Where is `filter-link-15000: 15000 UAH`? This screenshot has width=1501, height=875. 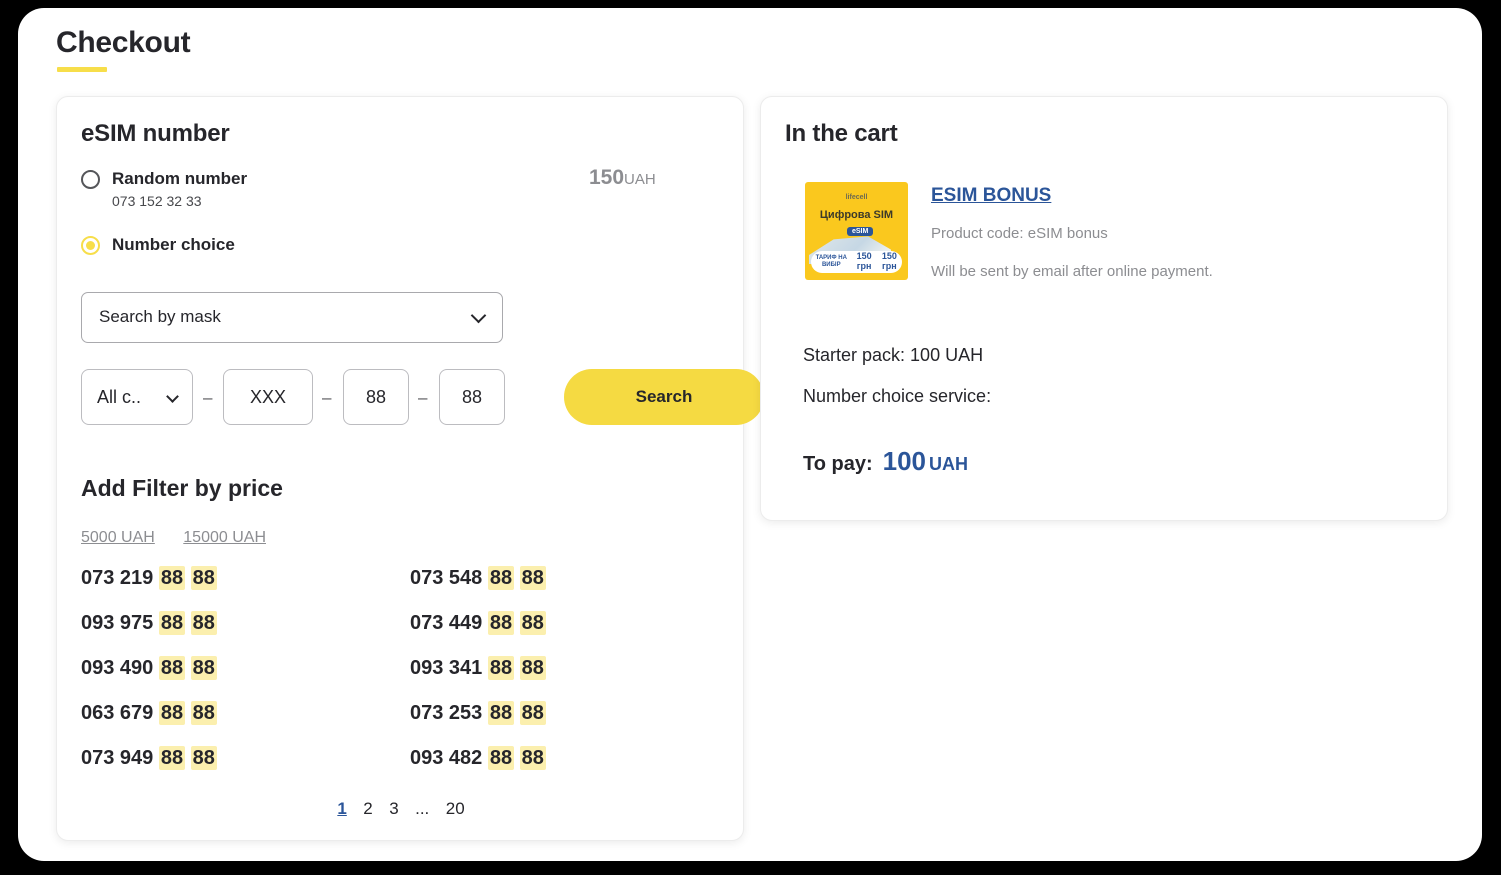
filter-link-15000: 15000 UAH is located at coordinates (224, 538).